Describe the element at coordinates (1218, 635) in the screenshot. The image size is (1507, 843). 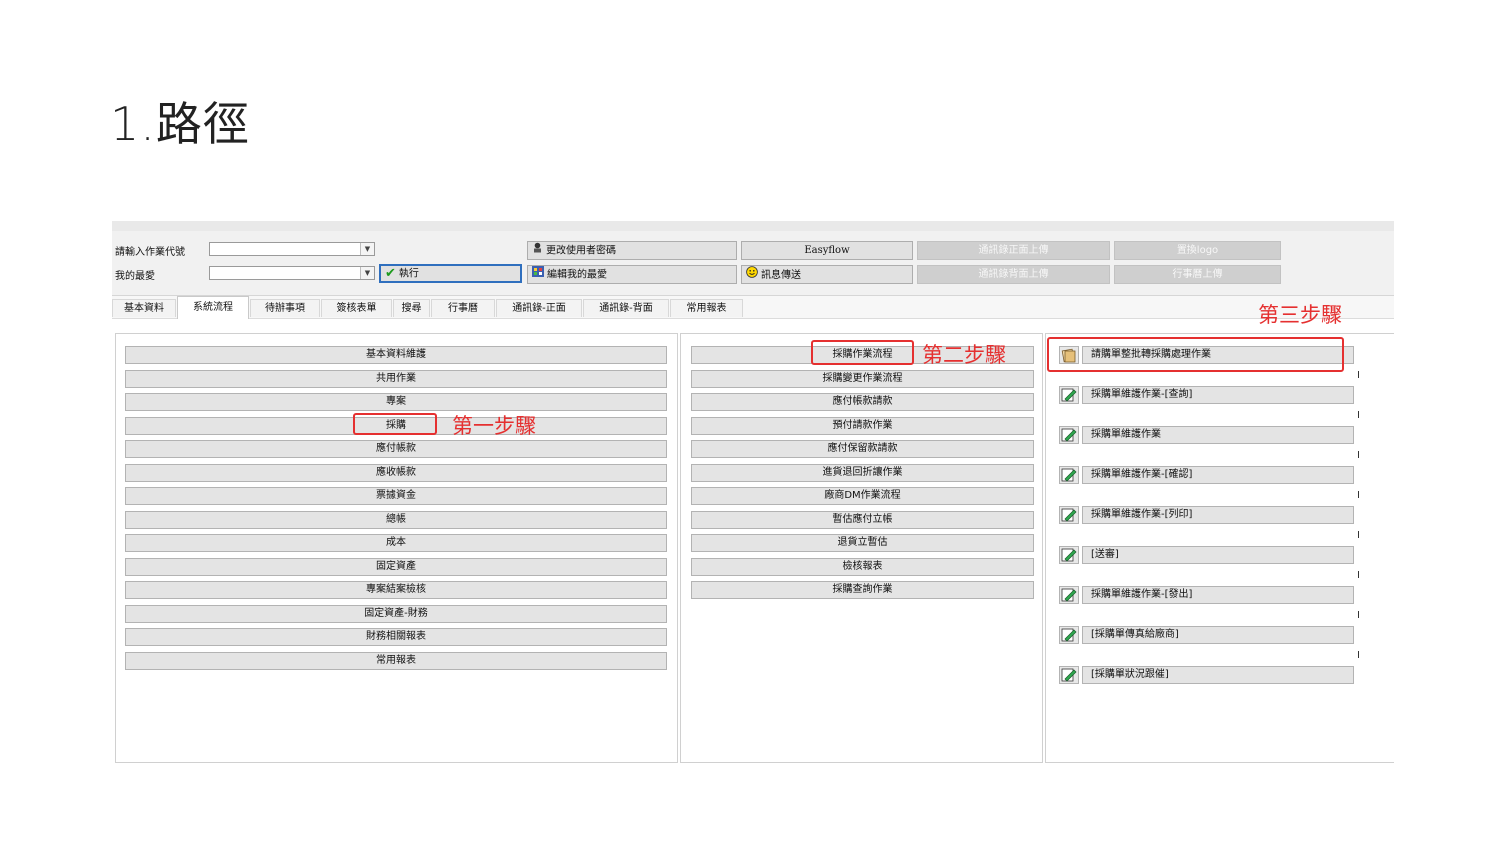
I see `menu-po-fax-vendor: [採購單傳真給廠商]` at that location.